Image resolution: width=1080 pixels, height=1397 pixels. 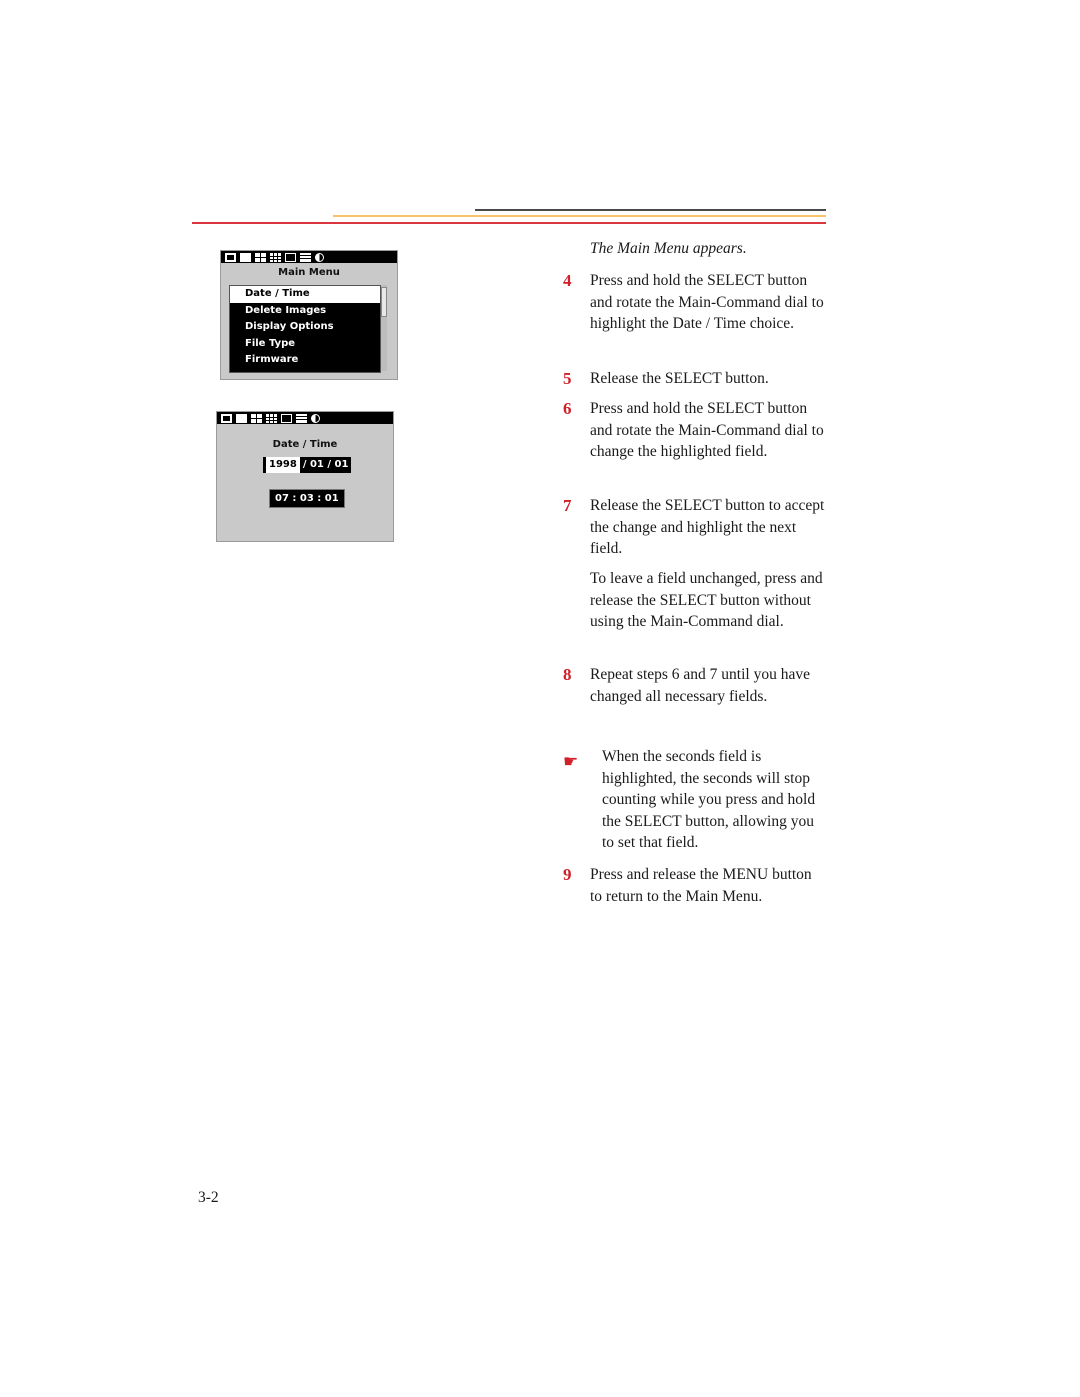 What do you see at coordinates (567, 505) in the screenshot?
I see `step-number: 7` at bounding box center [567, 505].